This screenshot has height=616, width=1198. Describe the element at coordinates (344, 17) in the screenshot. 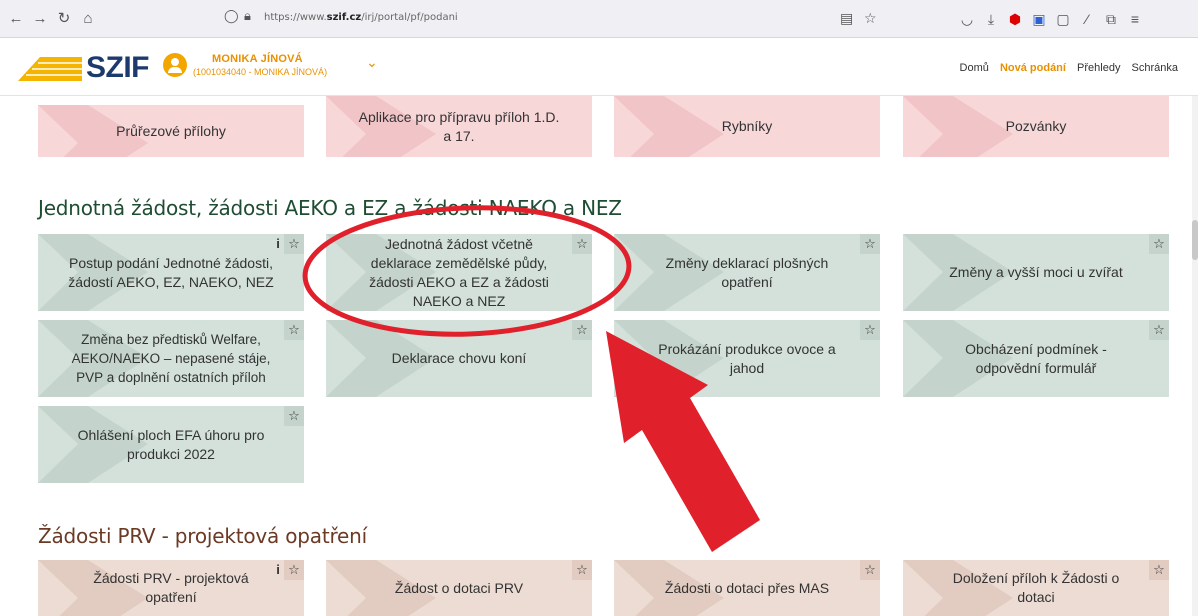

I see `url-host: szif.cz` at that location.